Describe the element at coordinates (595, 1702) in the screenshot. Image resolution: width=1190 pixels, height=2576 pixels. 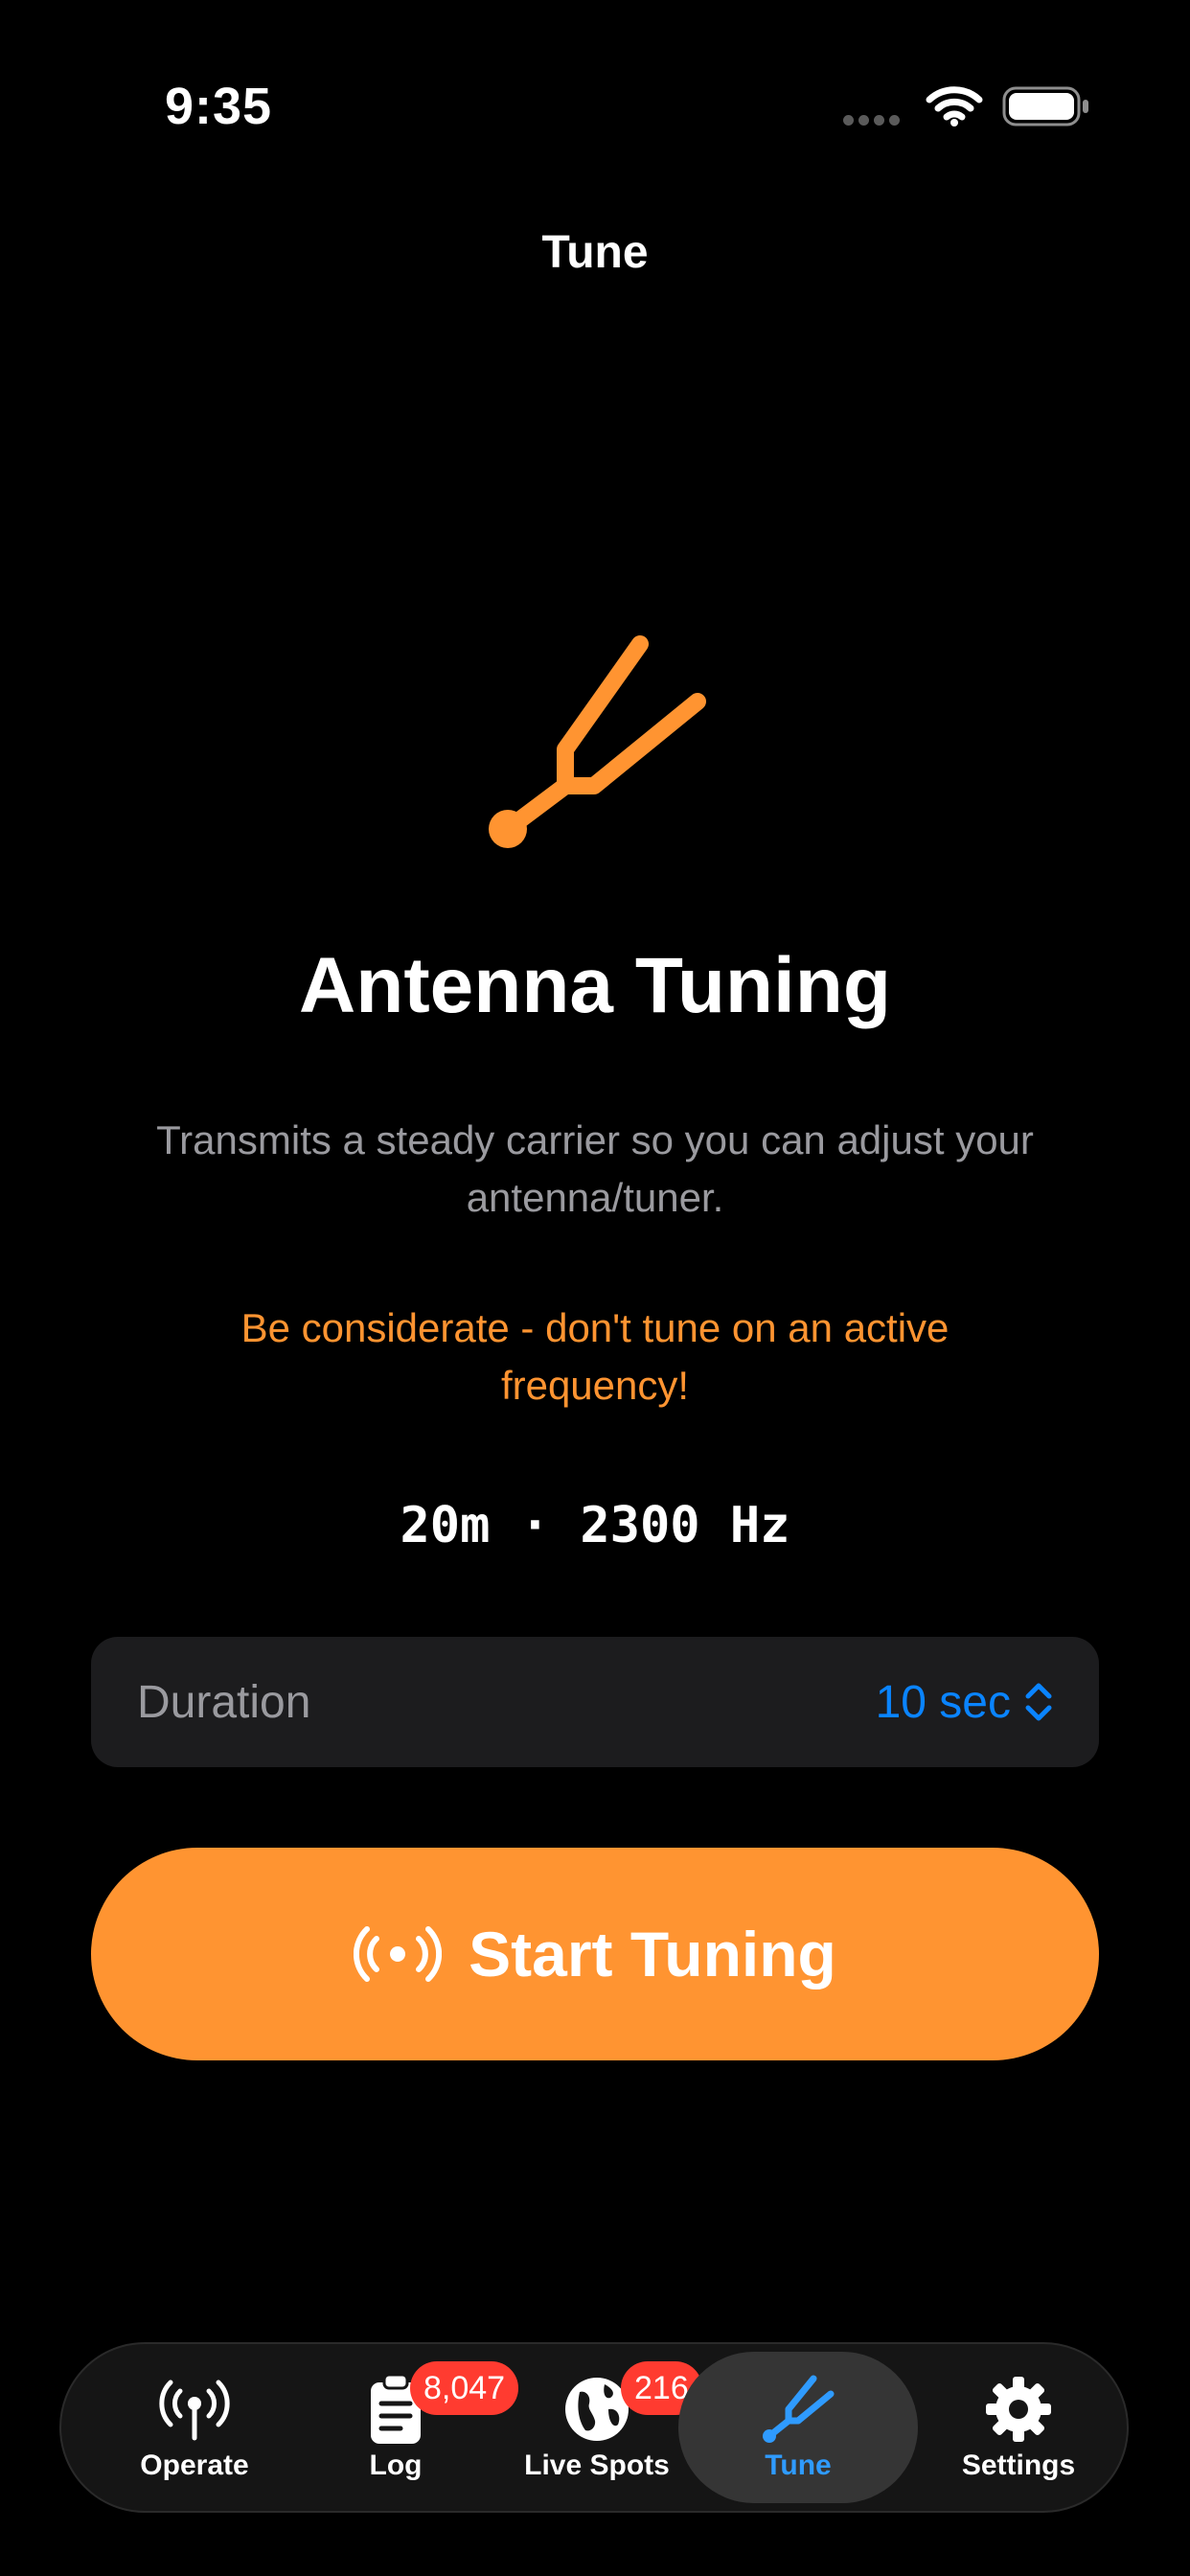
I see `duration-picker: Duration 10 sec` at that location.